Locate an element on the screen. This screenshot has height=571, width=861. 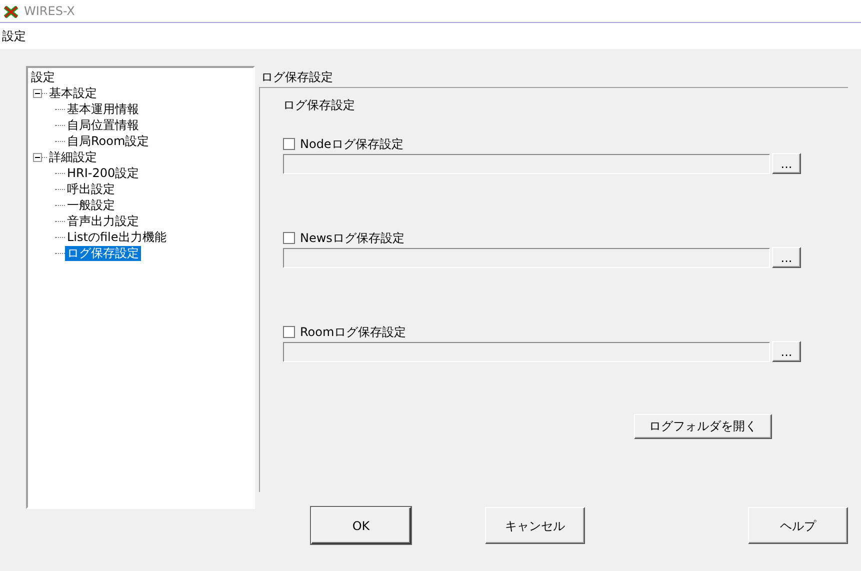
tree-item: 基本運用情報 is located at coordinates (103, 109).